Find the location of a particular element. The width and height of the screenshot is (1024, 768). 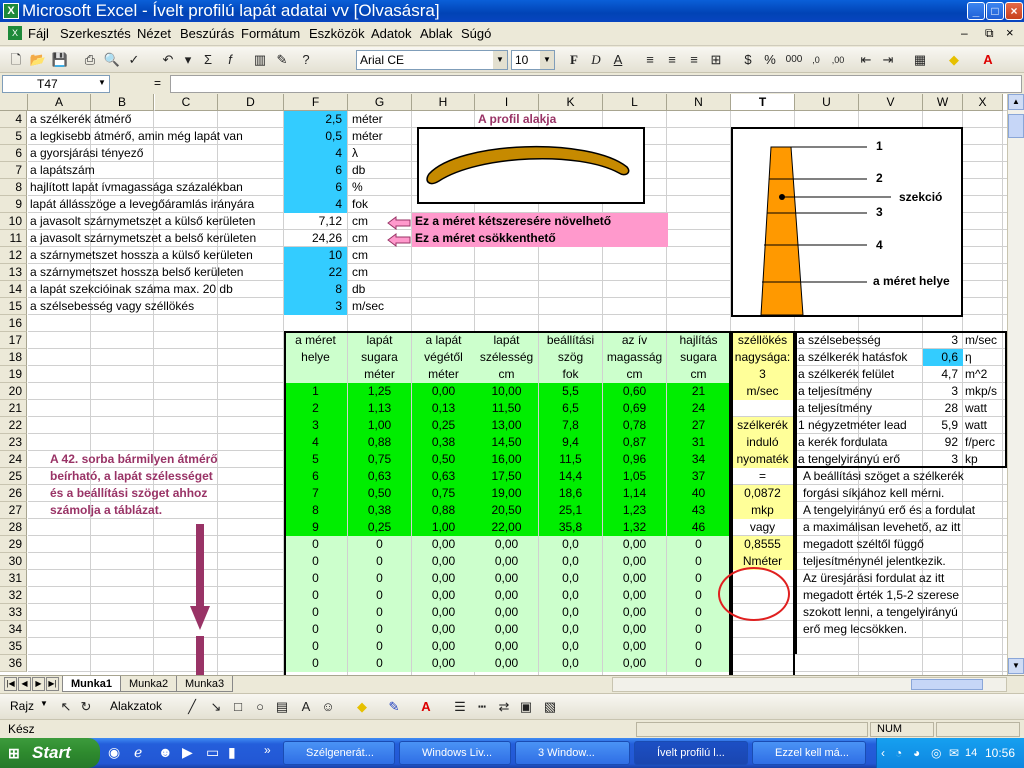

row-header: 17 is located at coordinates (13, 340).